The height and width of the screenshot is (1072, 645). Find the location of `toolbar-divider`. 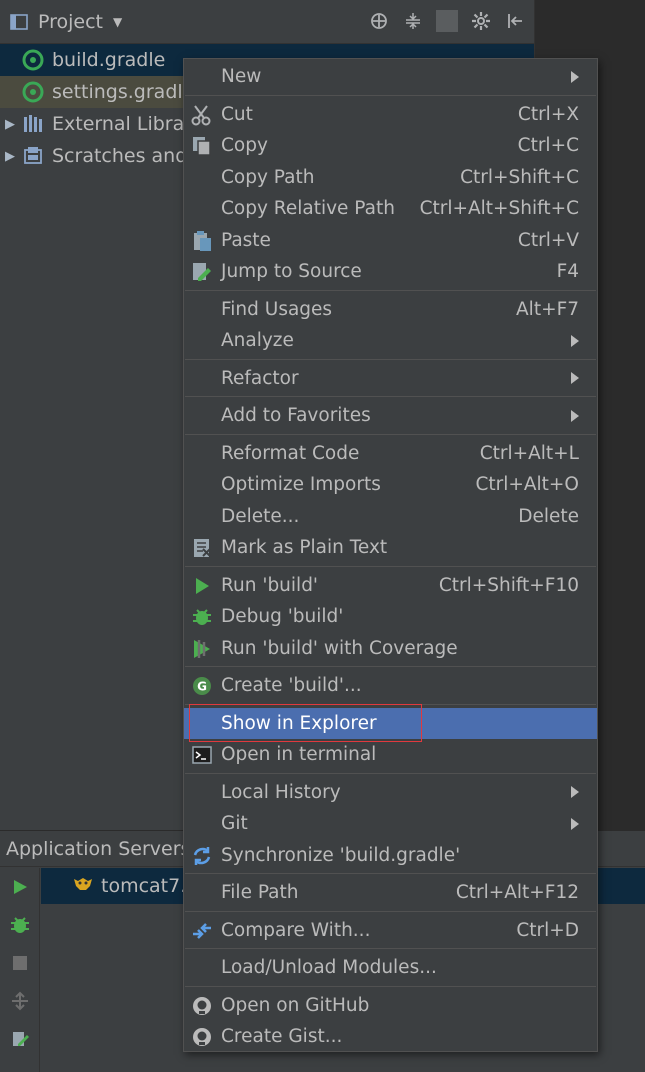

toolbar-divider is located at coordinates (447, 21).